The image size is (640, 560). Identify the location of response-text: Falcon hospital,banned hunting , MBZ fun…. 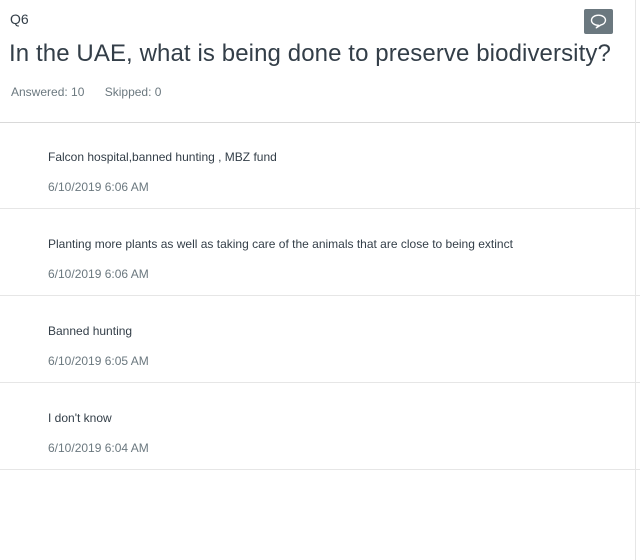
(162, 157).